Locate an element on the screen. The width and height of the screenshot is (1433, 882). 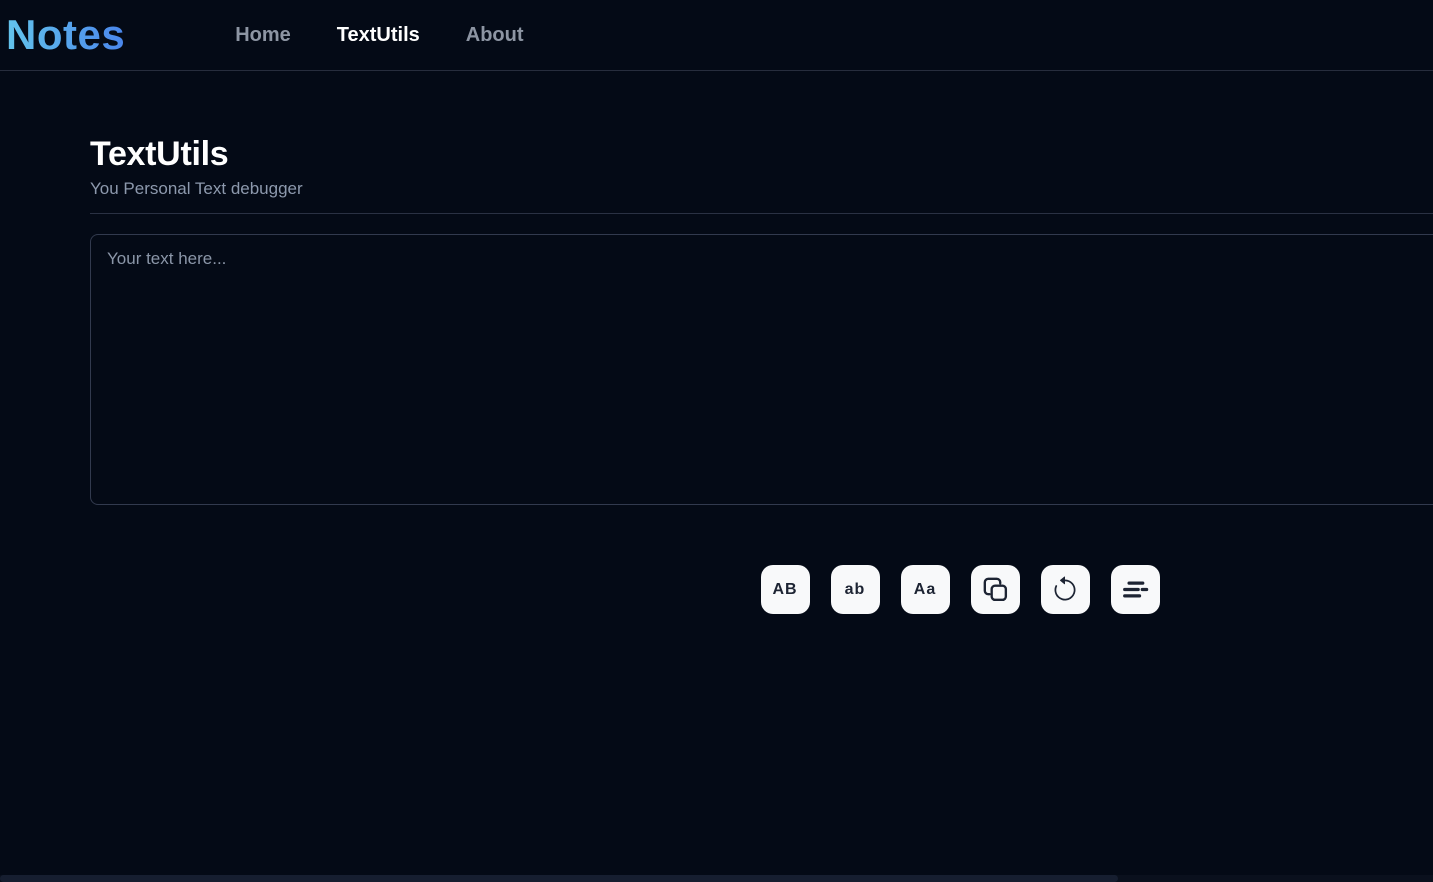
copy-icon is located at coordinates (995, 589).